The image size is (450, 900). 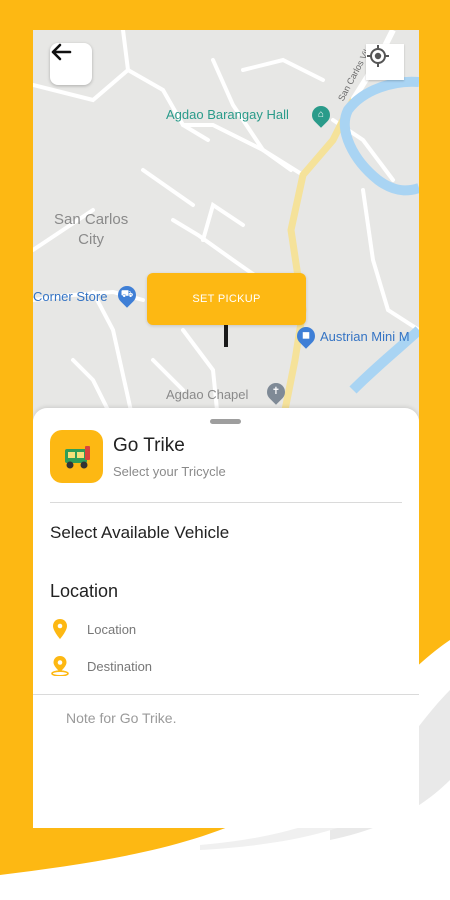 I want to click on pickup-location-field: Location, so click(x=93, y=629).